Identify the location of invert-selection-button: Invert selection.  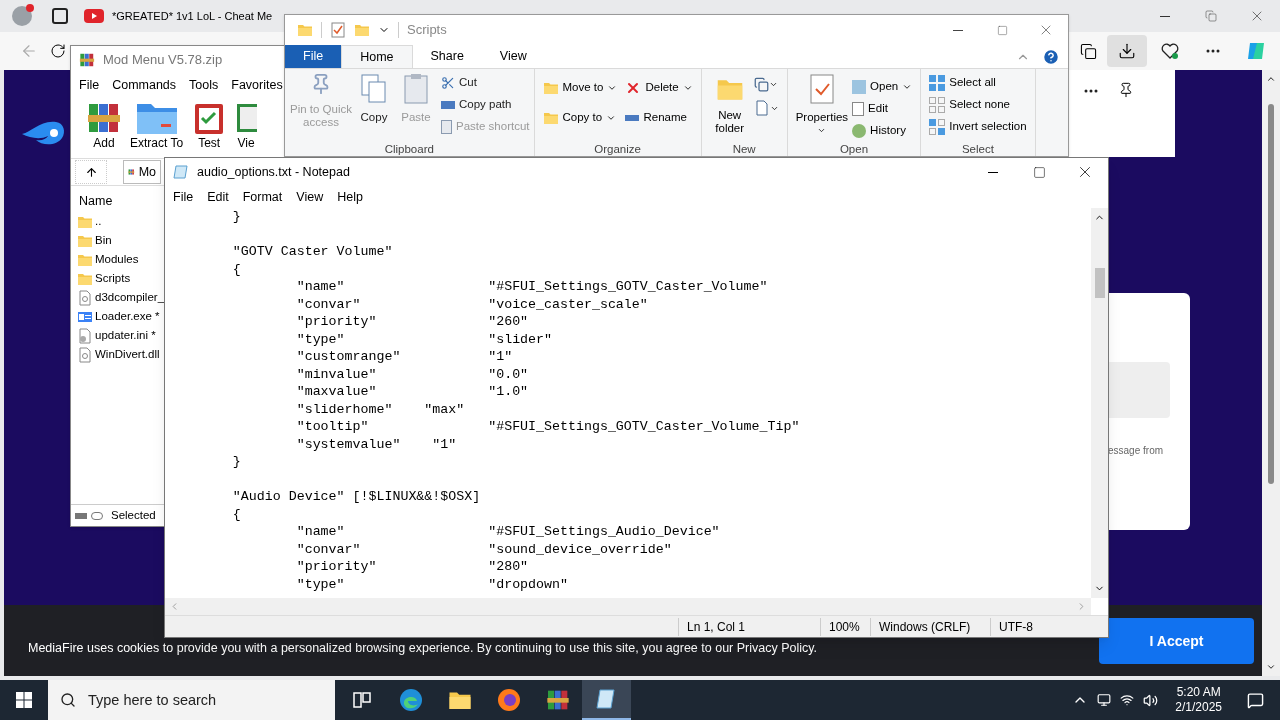
(978, 127).